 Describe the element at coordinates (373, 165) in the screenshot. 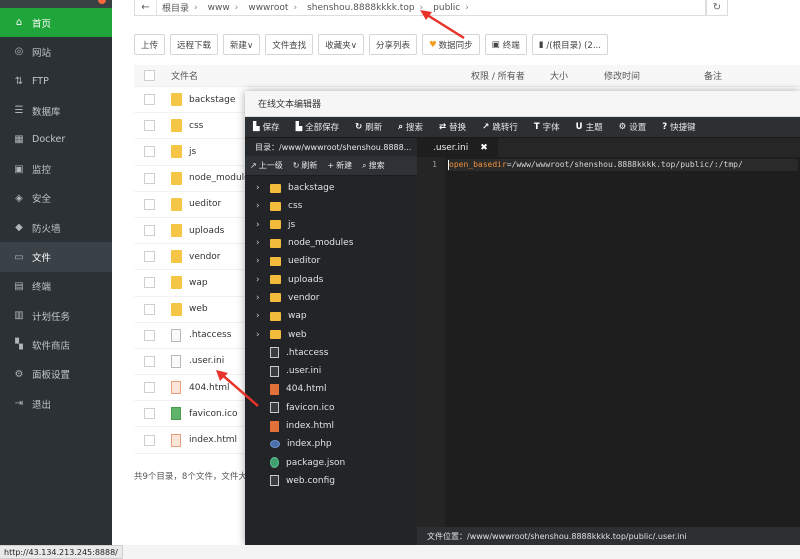

I see `directory-tool-button: ⌕ 搜索` at that location.